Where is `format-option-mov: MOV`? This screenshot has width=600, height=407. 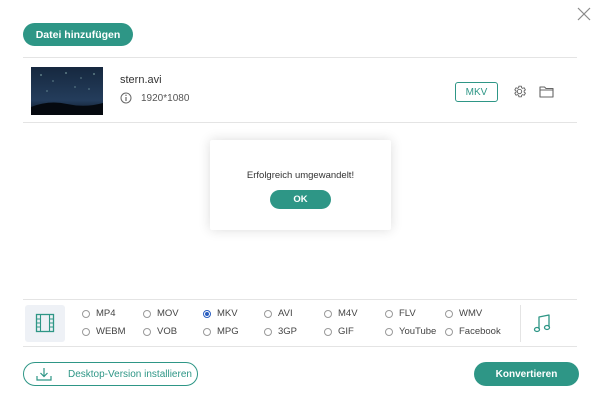
format-option-mov: MOV is located at coordinates (161, 313).